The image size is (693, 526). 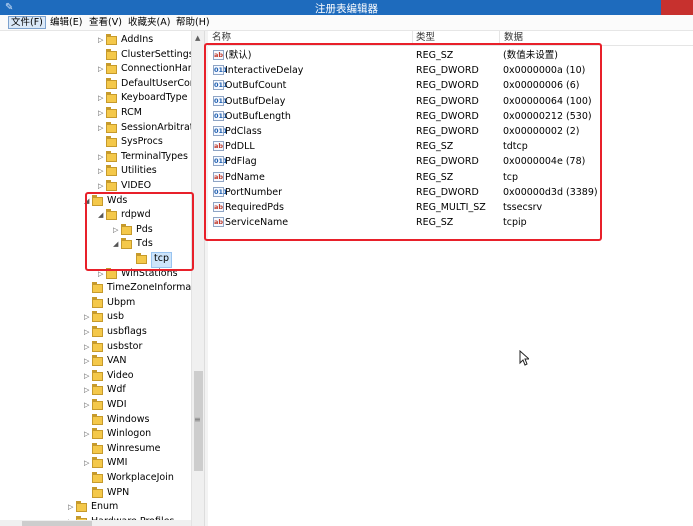 I want to click on tree-node-label: WPN, so click(x=118, y=492).